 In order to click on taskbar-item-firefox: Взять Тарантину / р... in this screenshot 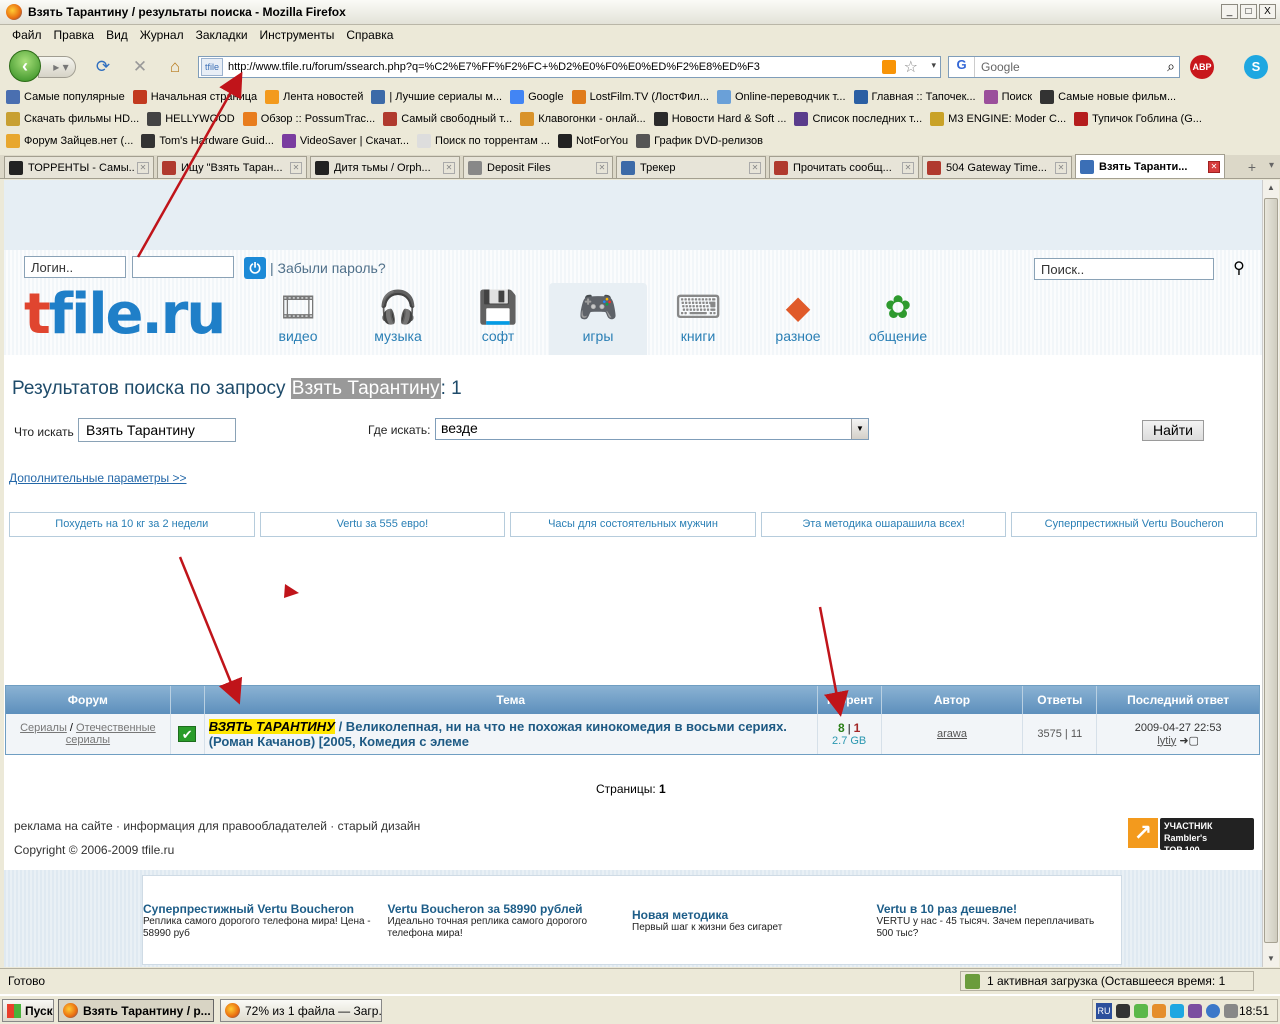, I will do `click(136, 1010)`.